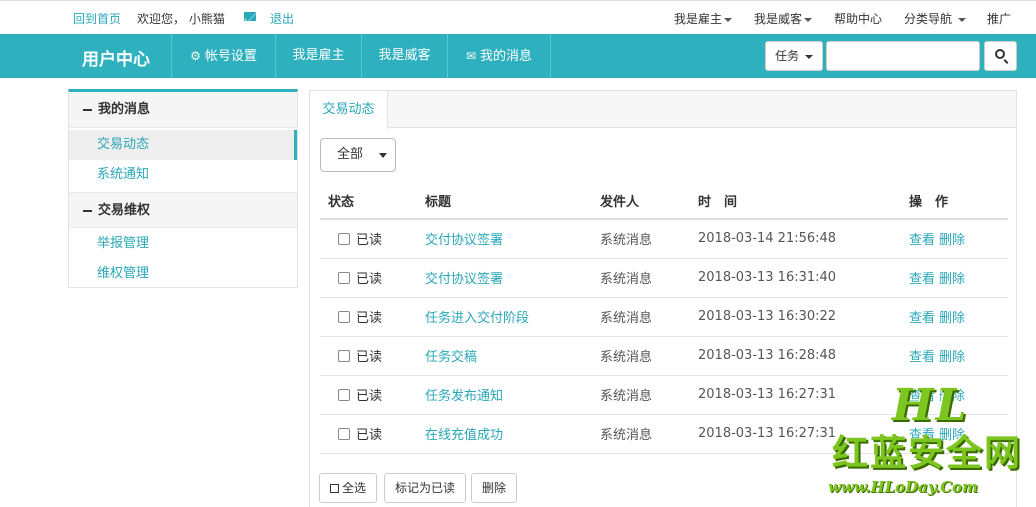 This screenshot has width=1036, height=507. Describe the element at coordinates (787, 56) in the screenshot. I see `search-type-label: 任务` at that location.